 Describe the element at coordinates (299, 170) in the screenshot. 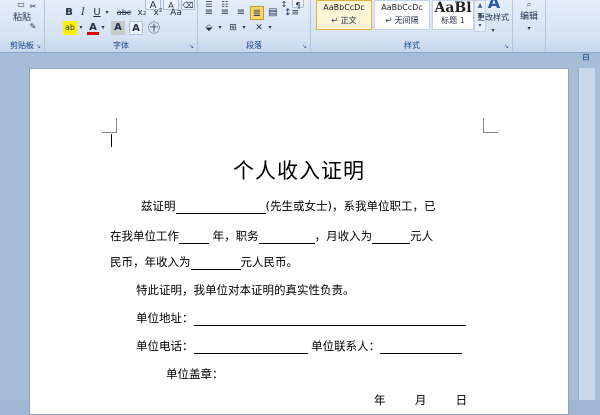

I see `document-title: 个人收入证明` at that location.